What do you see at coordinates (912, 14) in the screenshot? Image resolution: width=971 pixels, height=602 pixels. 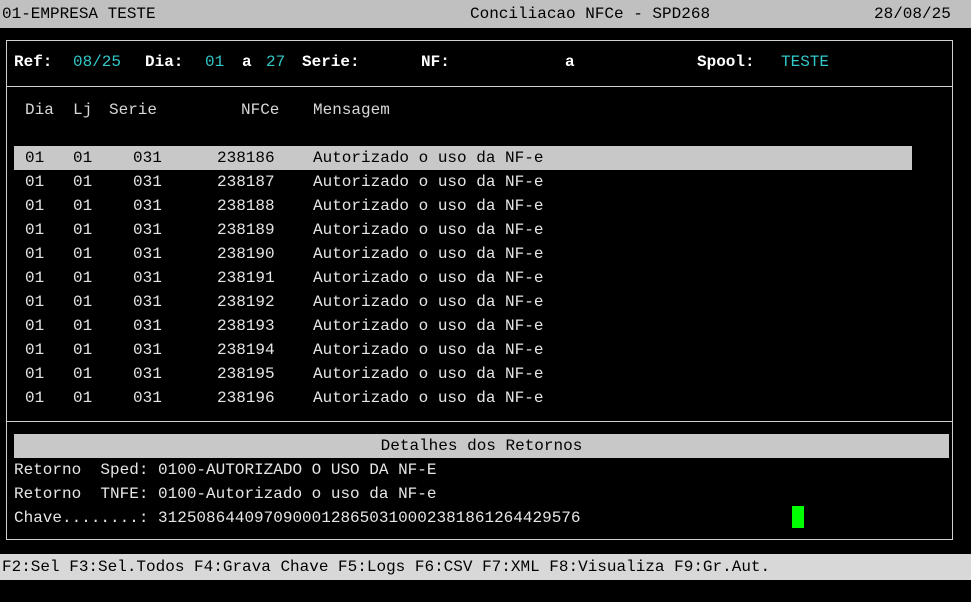 I see `current-date: 28/08/25` at bounding box center [912, 14].